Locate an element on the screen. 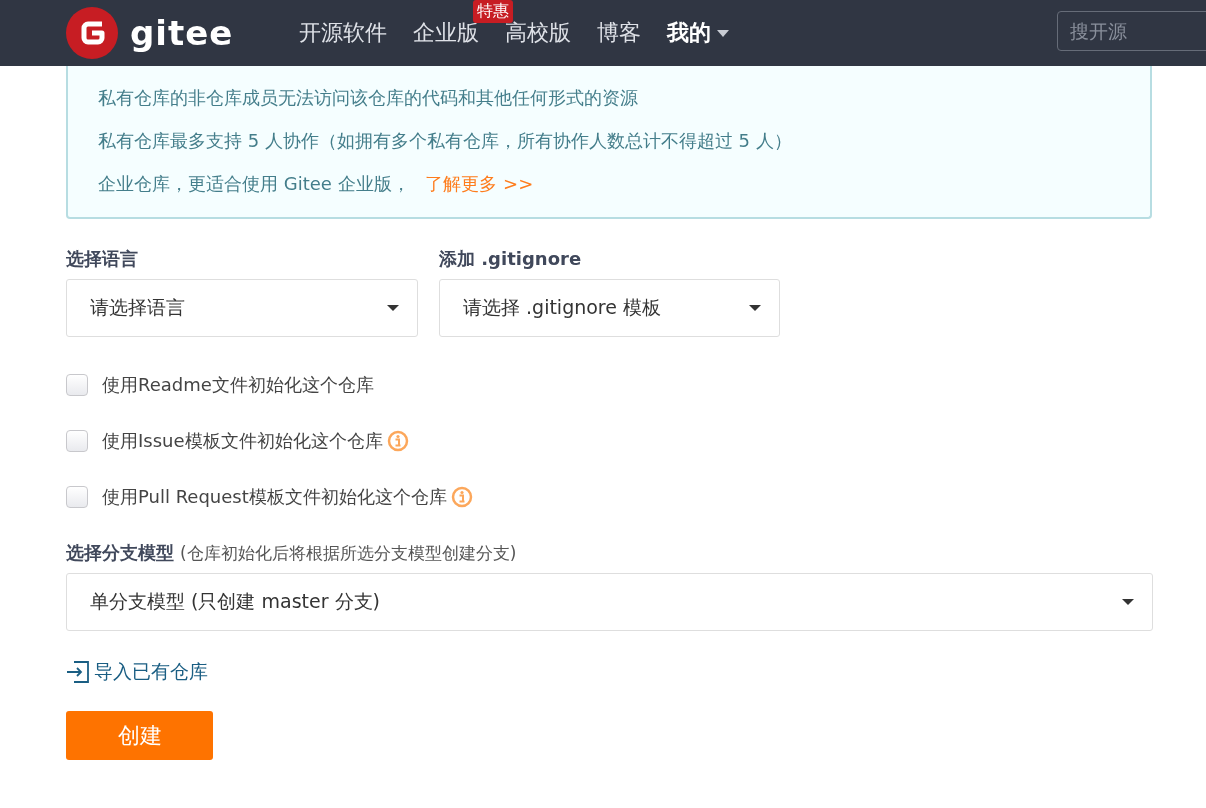 This screenshot has width=1206, height=808. logo-wordmark: gitee is located at coordinates (182, 33).